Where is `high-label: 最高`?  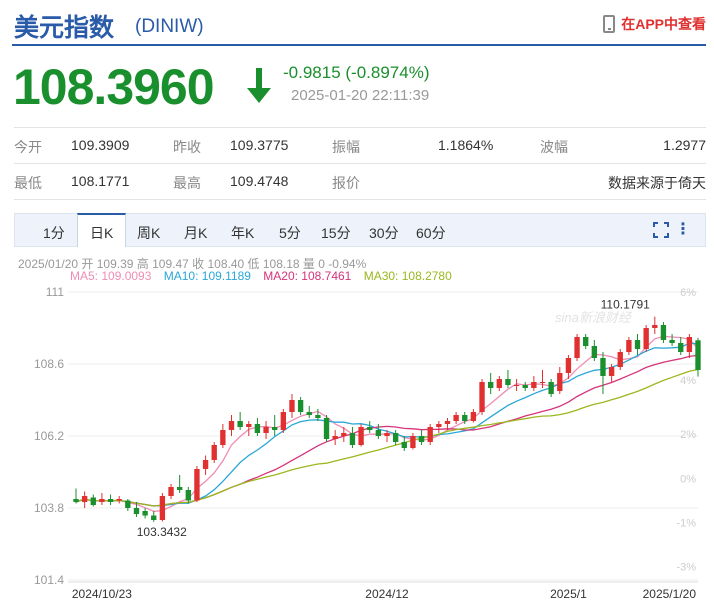 high-label: 最高 is located at coordinates (187, 183).